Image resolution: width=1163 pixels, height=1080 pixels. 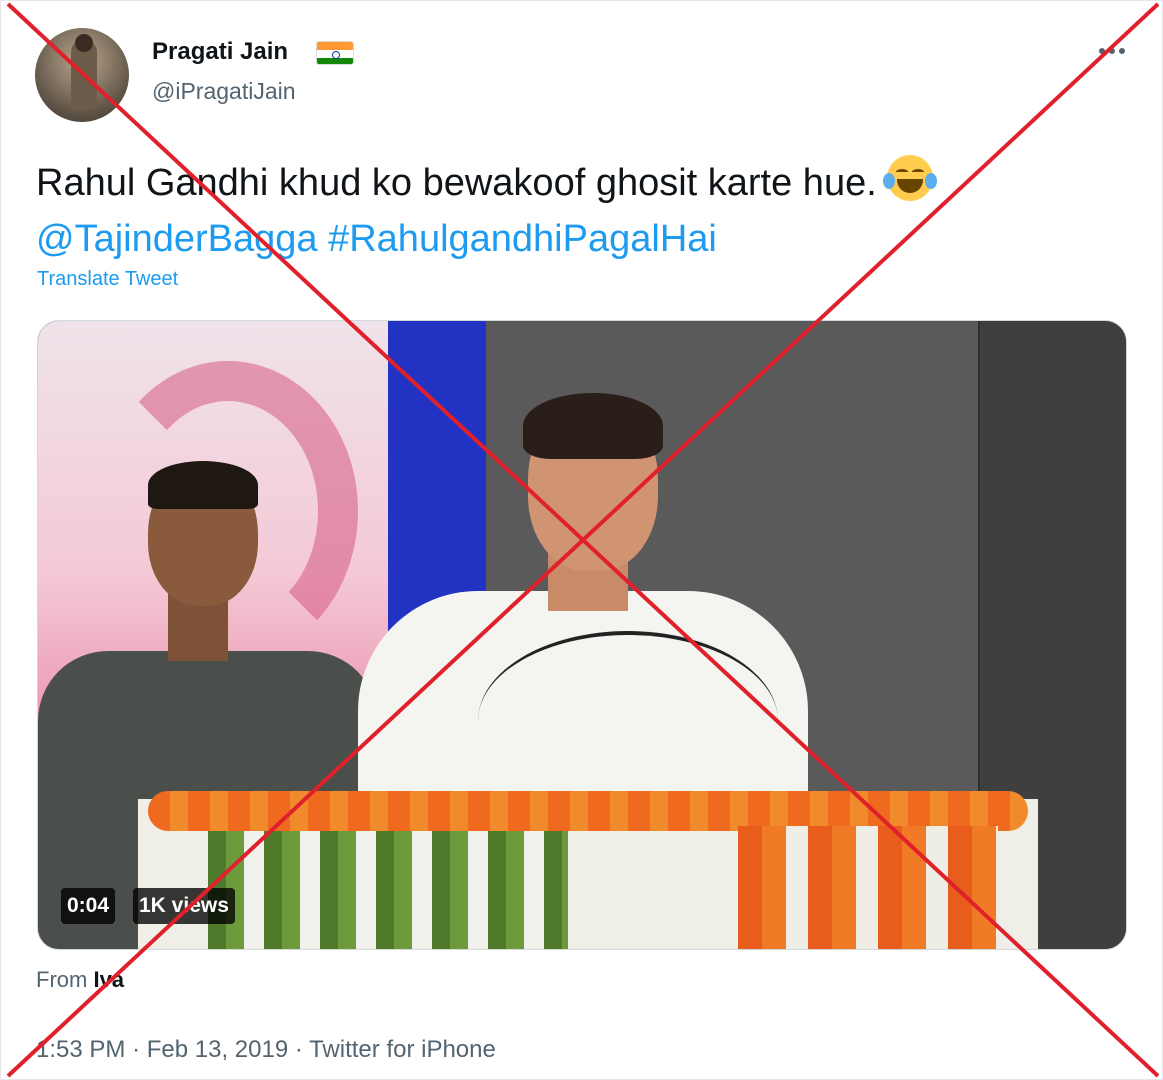 I want to click on user-handle: @iPragatiJain, so click(x=224, y=91).